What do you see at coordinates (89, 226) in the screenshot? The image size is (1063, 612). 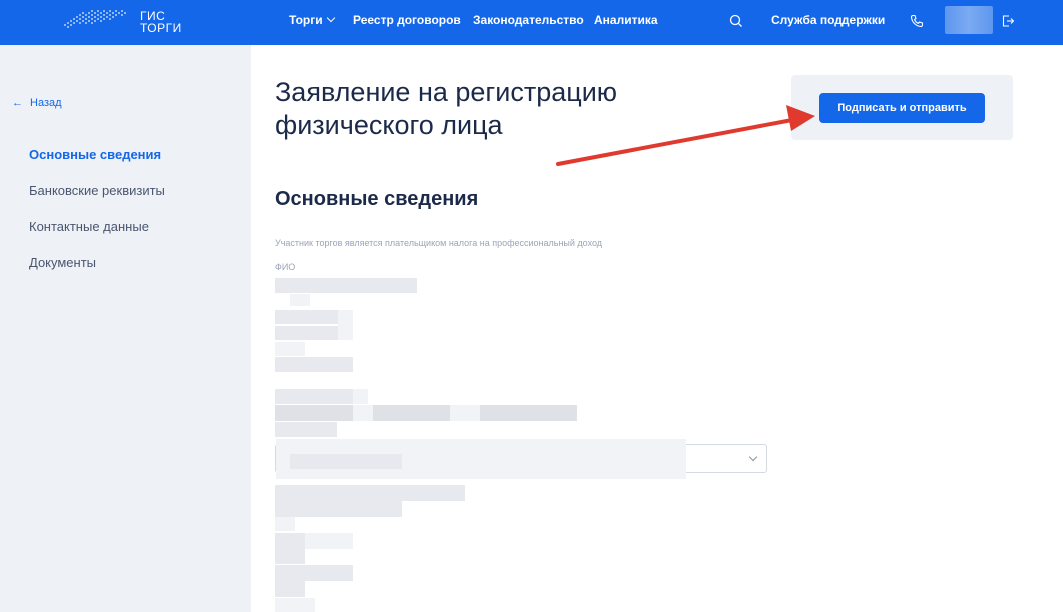 I see `sidebar-item-contacts: Контактные данные` at bounding box center [89, 226].